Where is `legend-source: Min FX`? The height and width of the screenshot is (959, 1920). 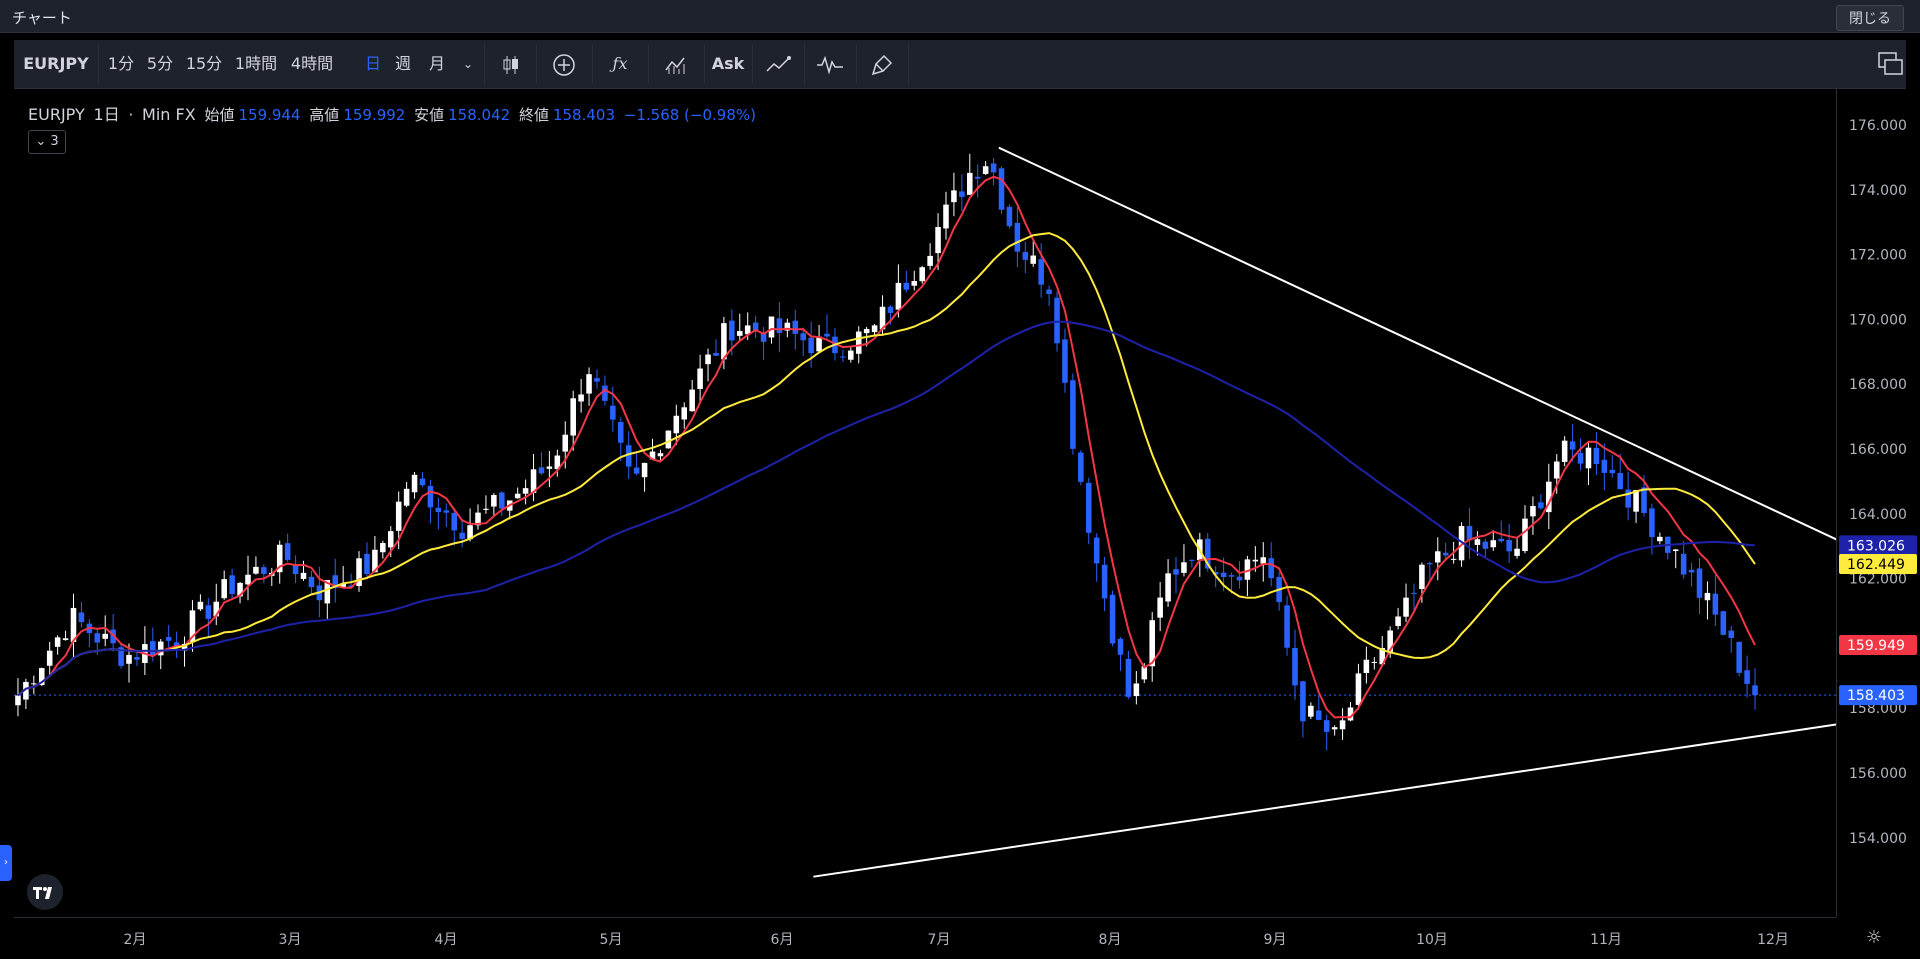 legend-source: Min FX is located at coordinates (169, 114).